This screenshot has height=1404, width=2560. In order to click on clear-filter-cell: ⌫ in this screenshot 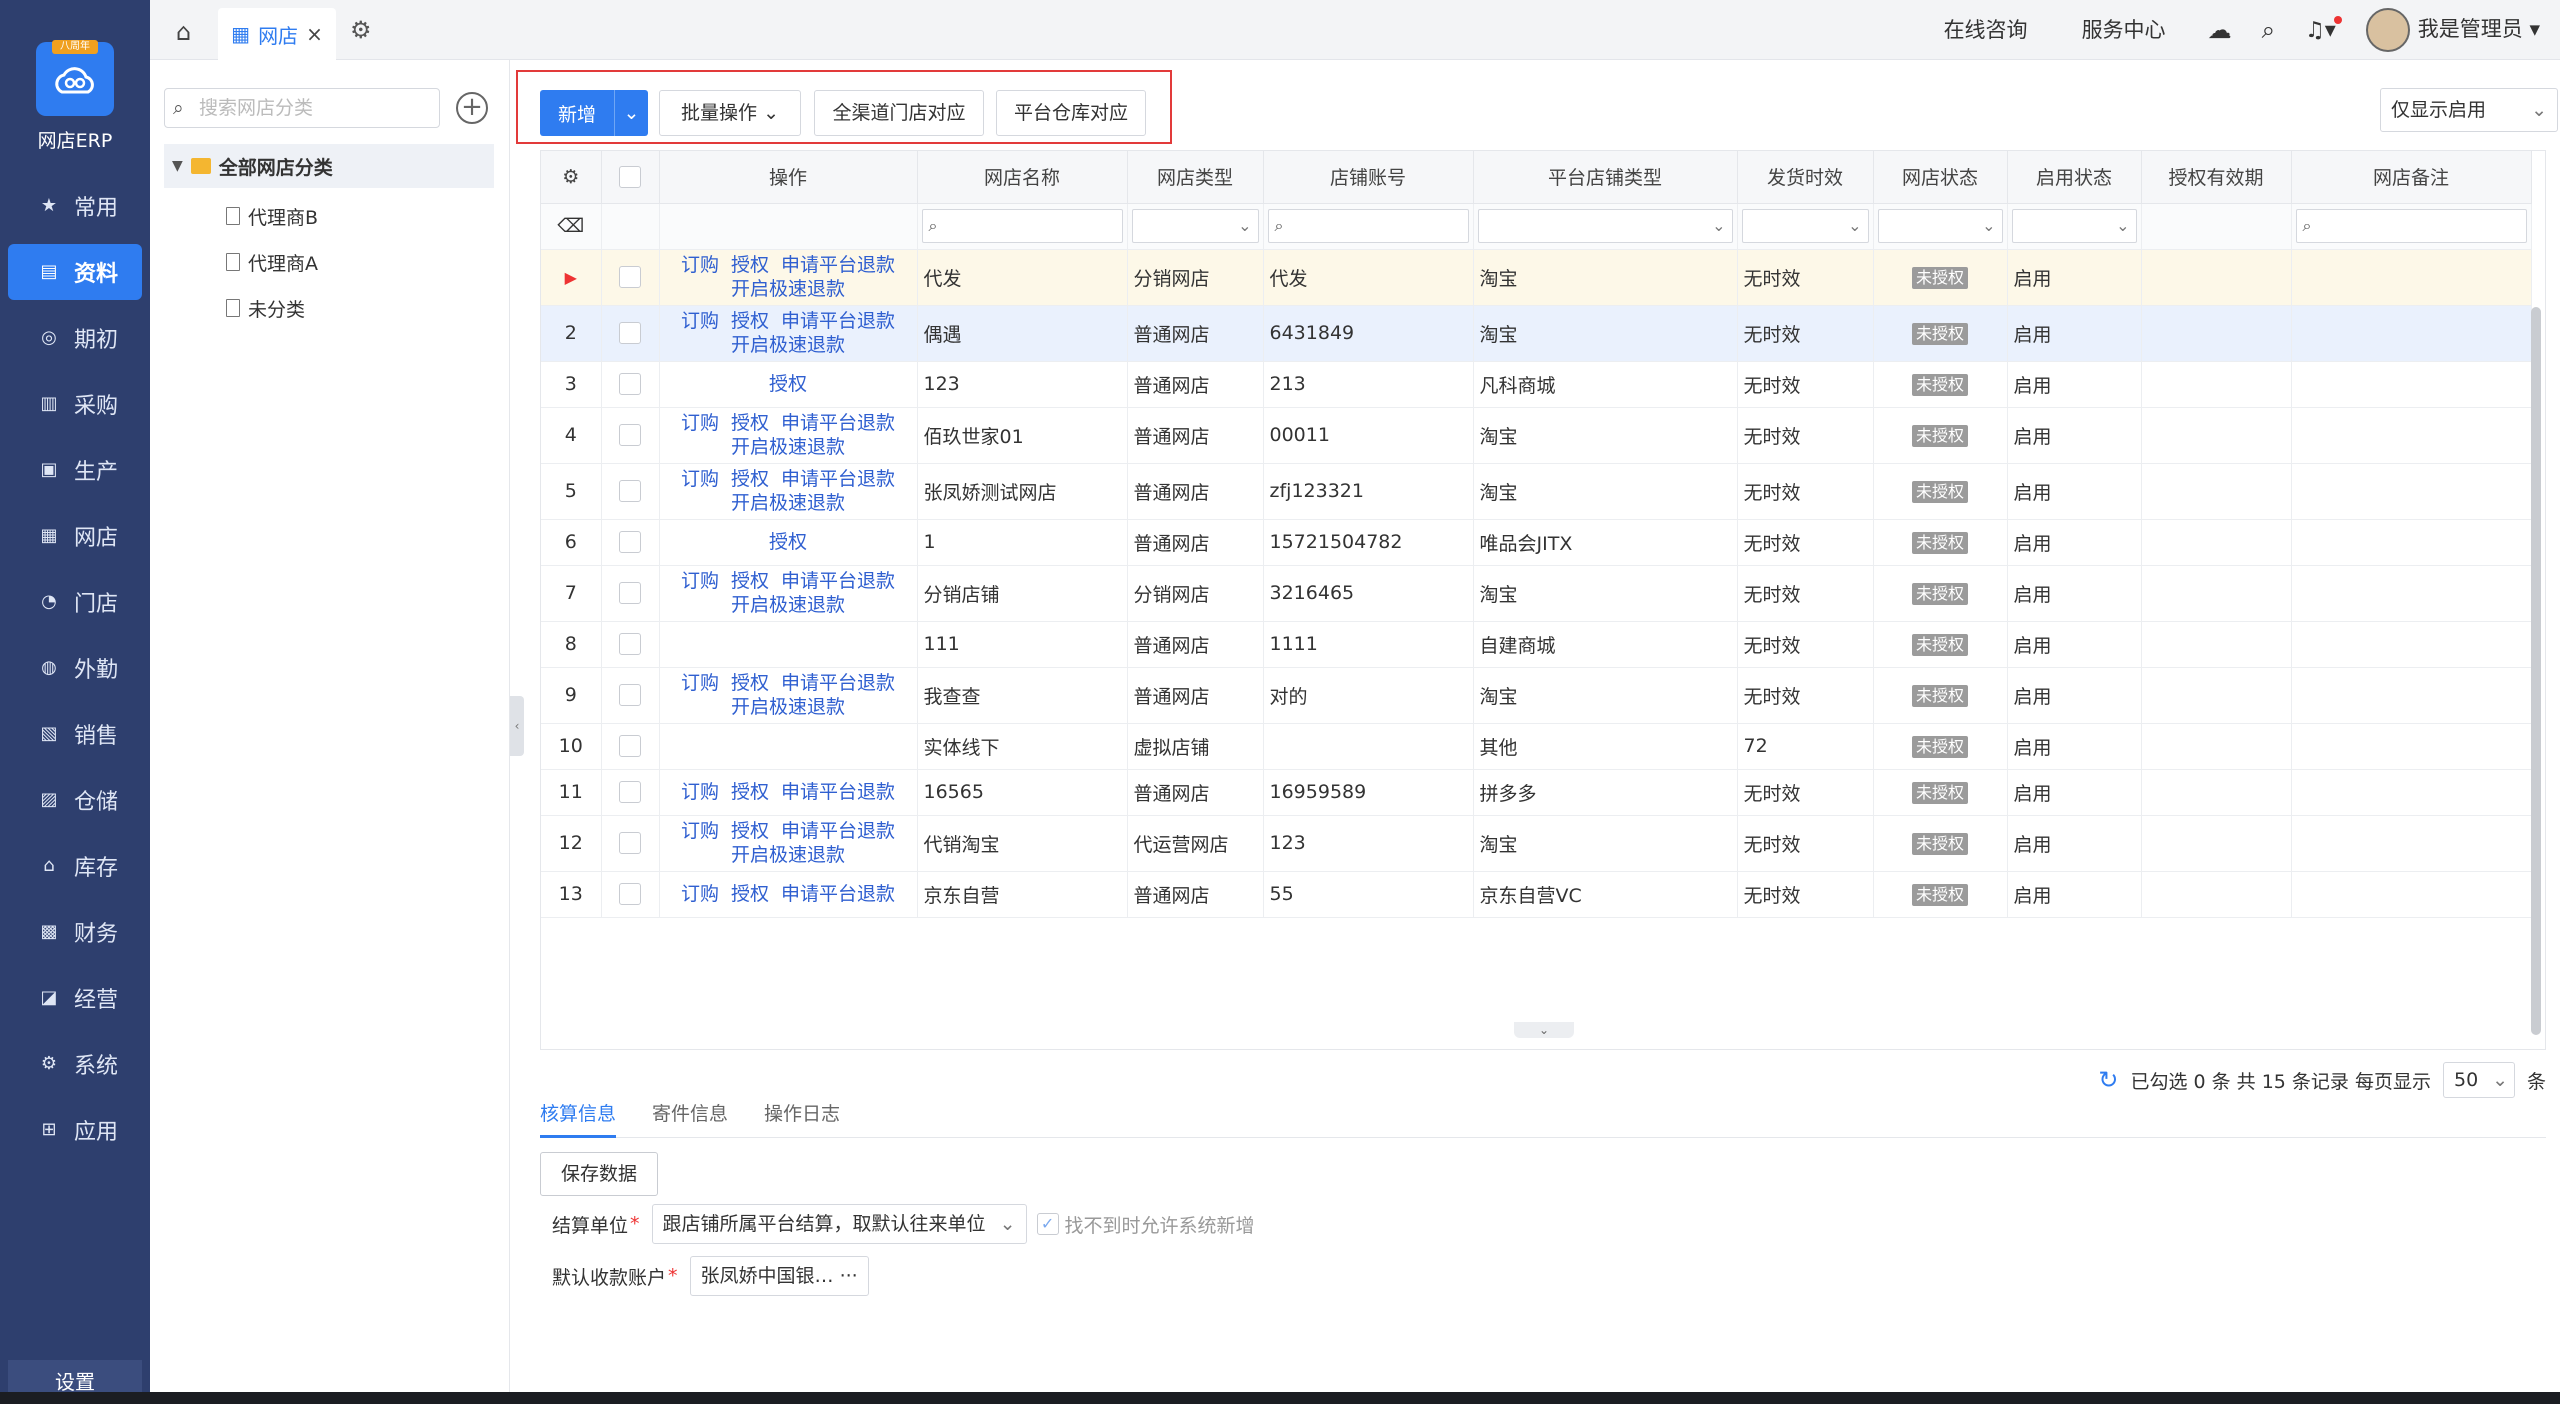, I will do `click(571, 226)`.